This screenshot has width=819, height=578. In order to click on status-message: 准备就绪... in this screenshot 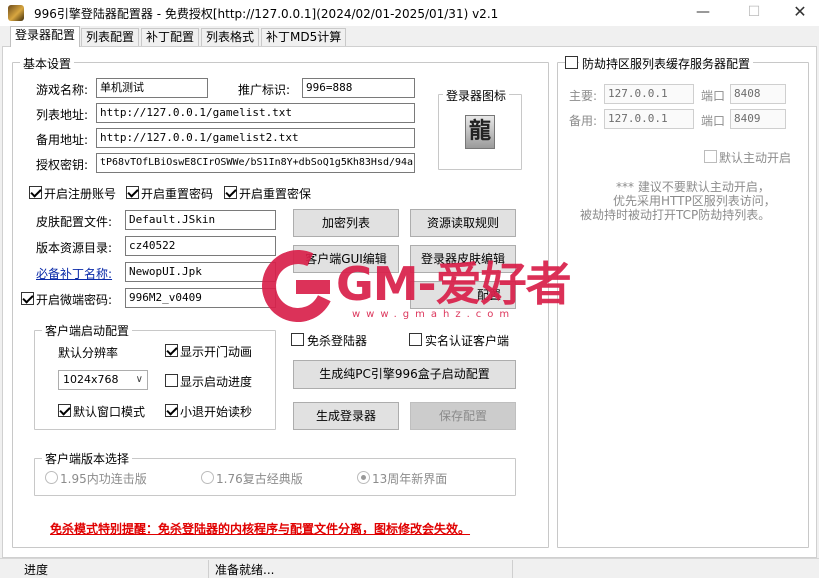, I will do `click(245, 570)`.